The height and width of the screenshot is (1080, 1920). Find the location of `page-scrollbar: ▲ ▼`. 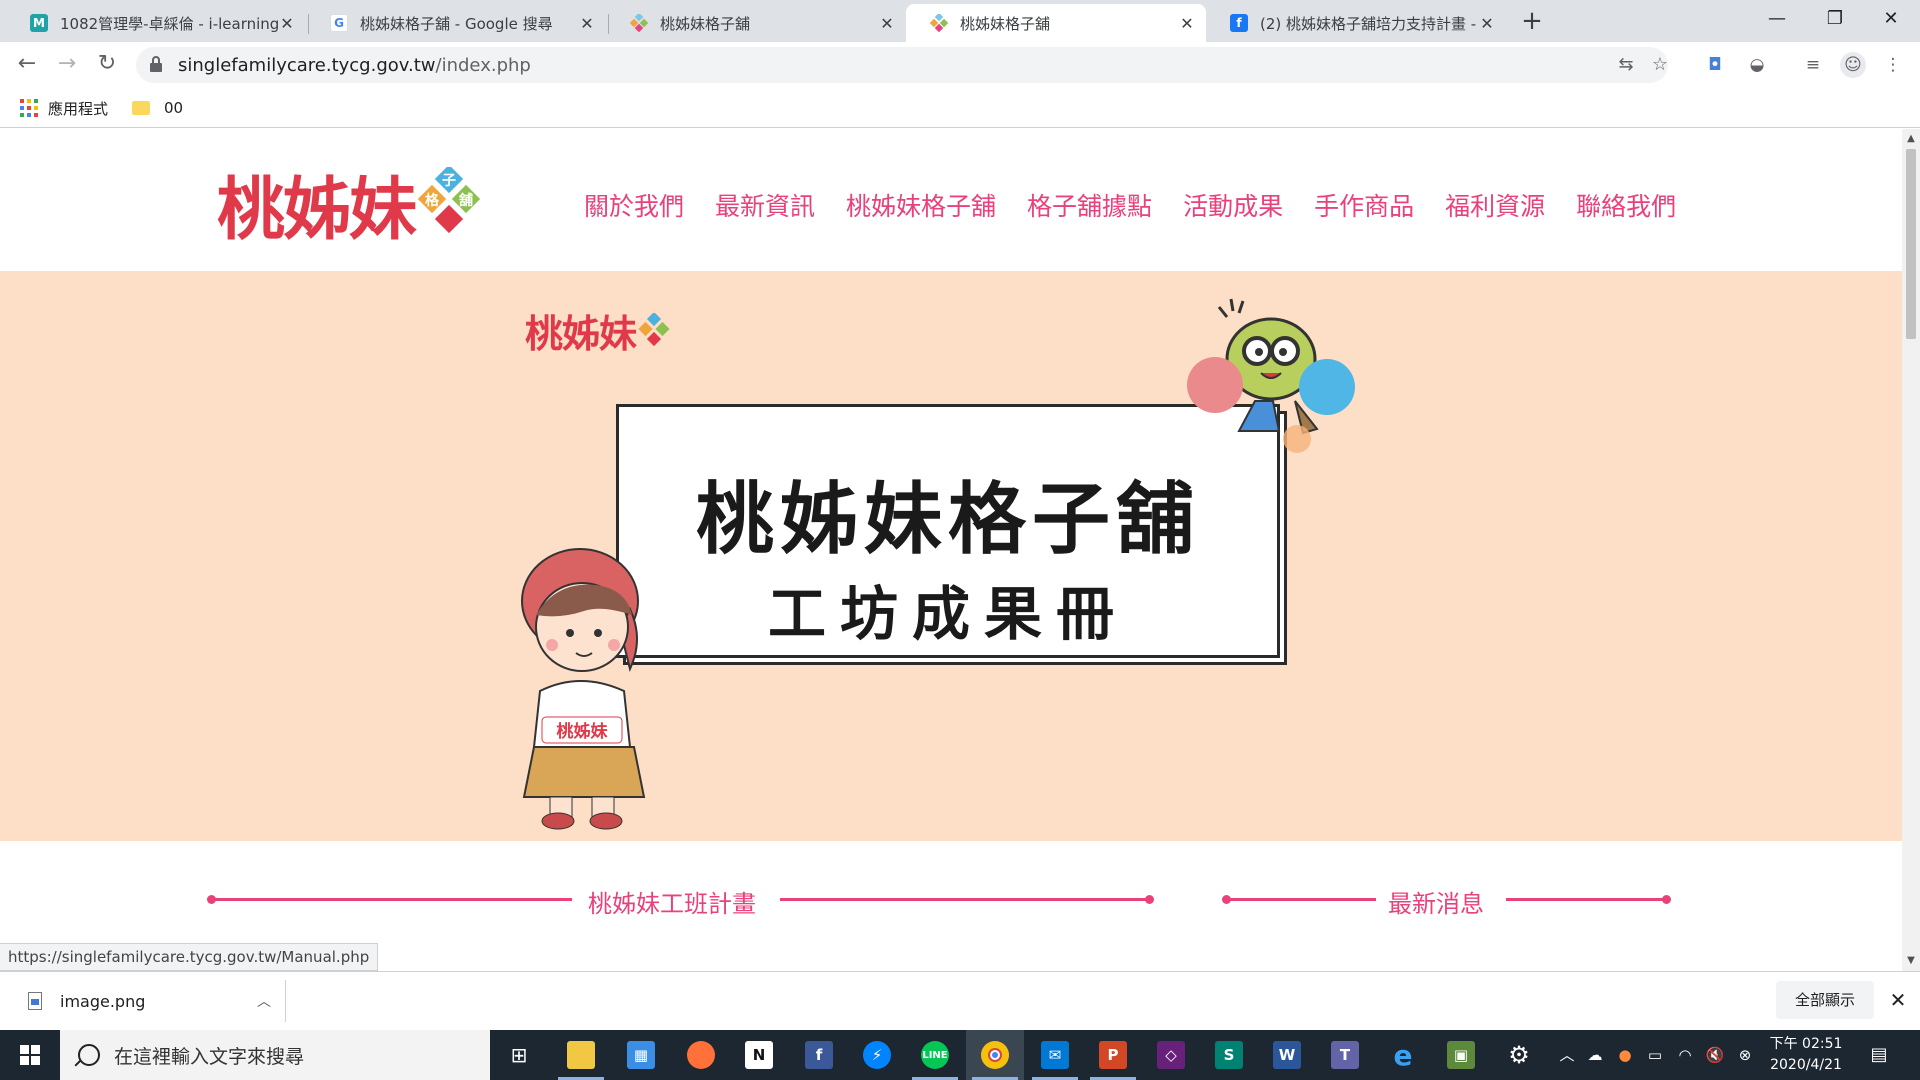

page-scrollbar: ▲ ▼ is located at coordinates (1911, 550).